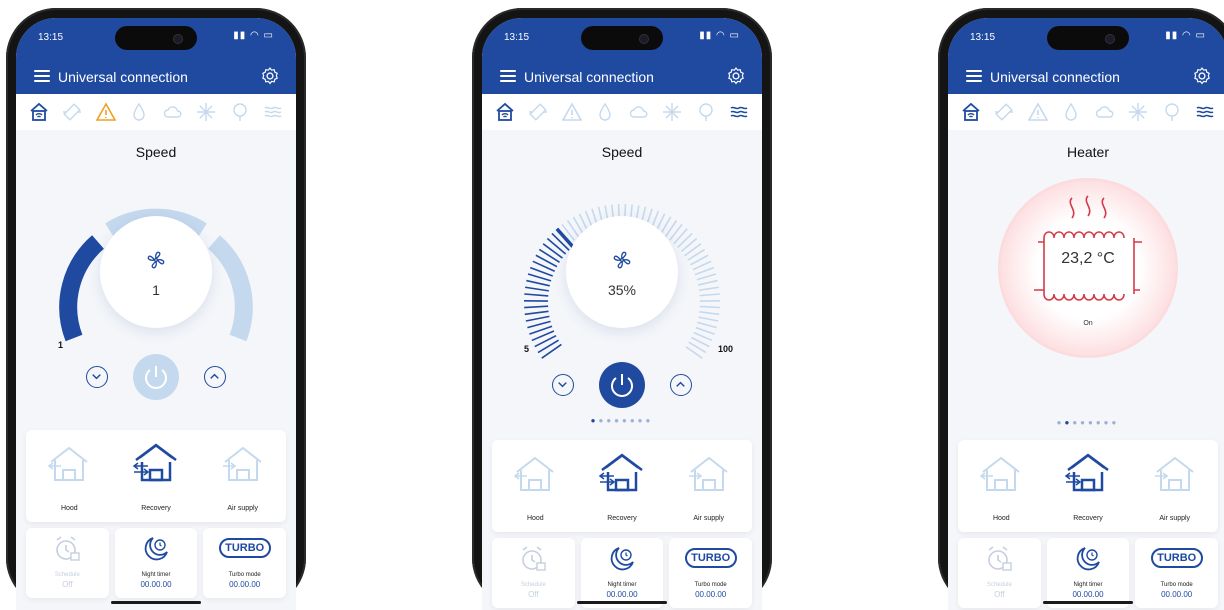  I want to click on gauge-max-label: 100, so click(725, 349).